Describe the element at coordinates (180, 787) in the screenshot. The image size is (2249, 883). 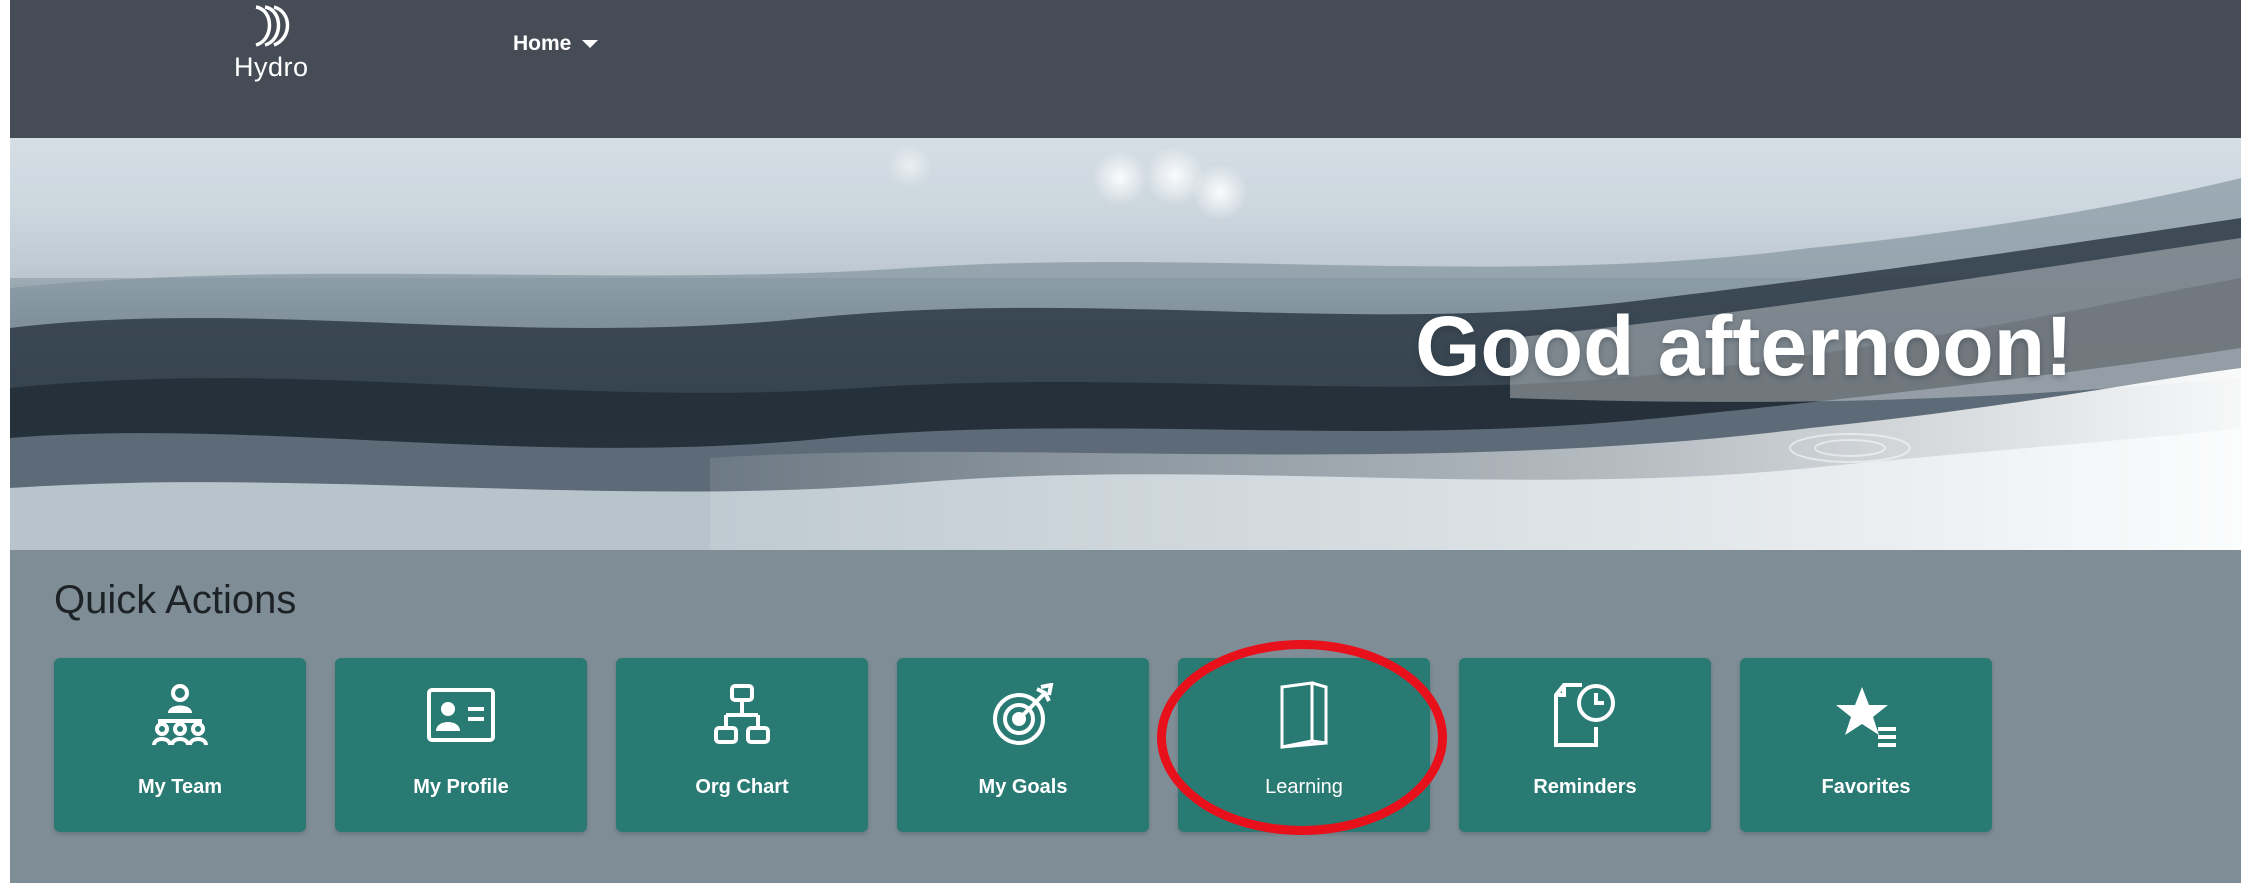
I see `tile-label: My Team` at that location.